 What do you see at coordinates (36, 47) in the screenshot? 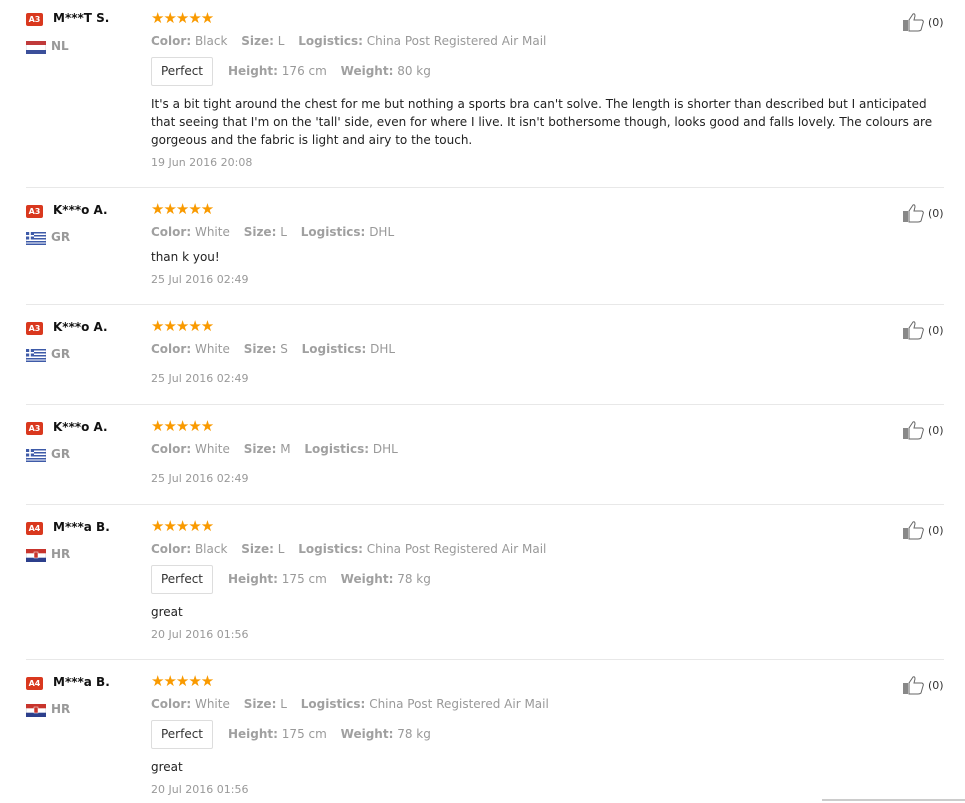
I see `nl-flag-icon` at bounding box center [36, 47].